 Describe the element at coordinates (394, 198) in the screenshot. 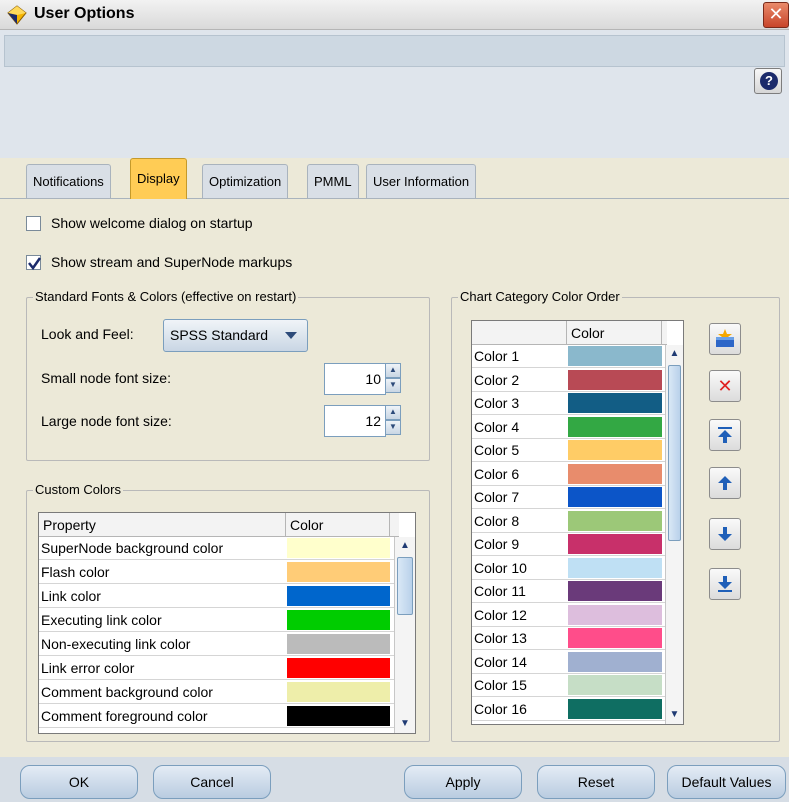

I see `tab-divider` at that location.